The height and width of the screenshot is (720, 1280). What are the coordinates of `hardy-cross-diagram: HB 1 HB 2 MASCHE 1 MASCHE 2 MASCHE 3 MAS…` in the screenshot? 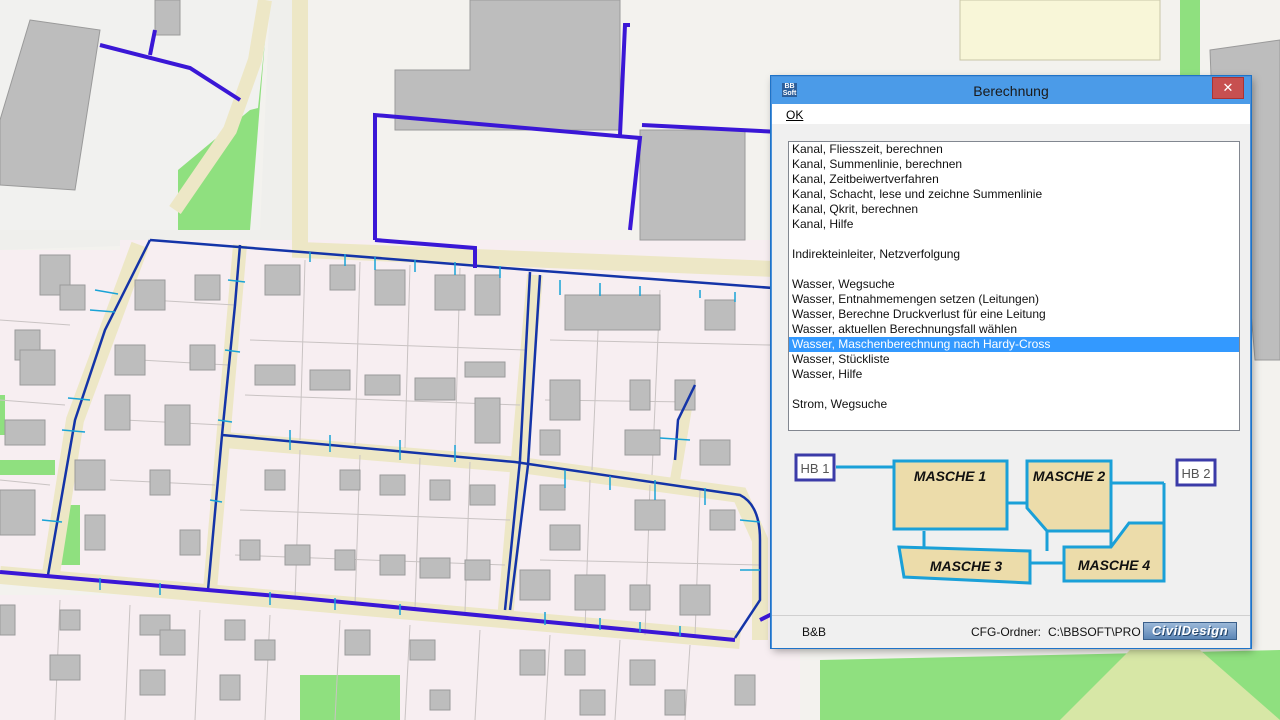 It's located at (1005, 519).